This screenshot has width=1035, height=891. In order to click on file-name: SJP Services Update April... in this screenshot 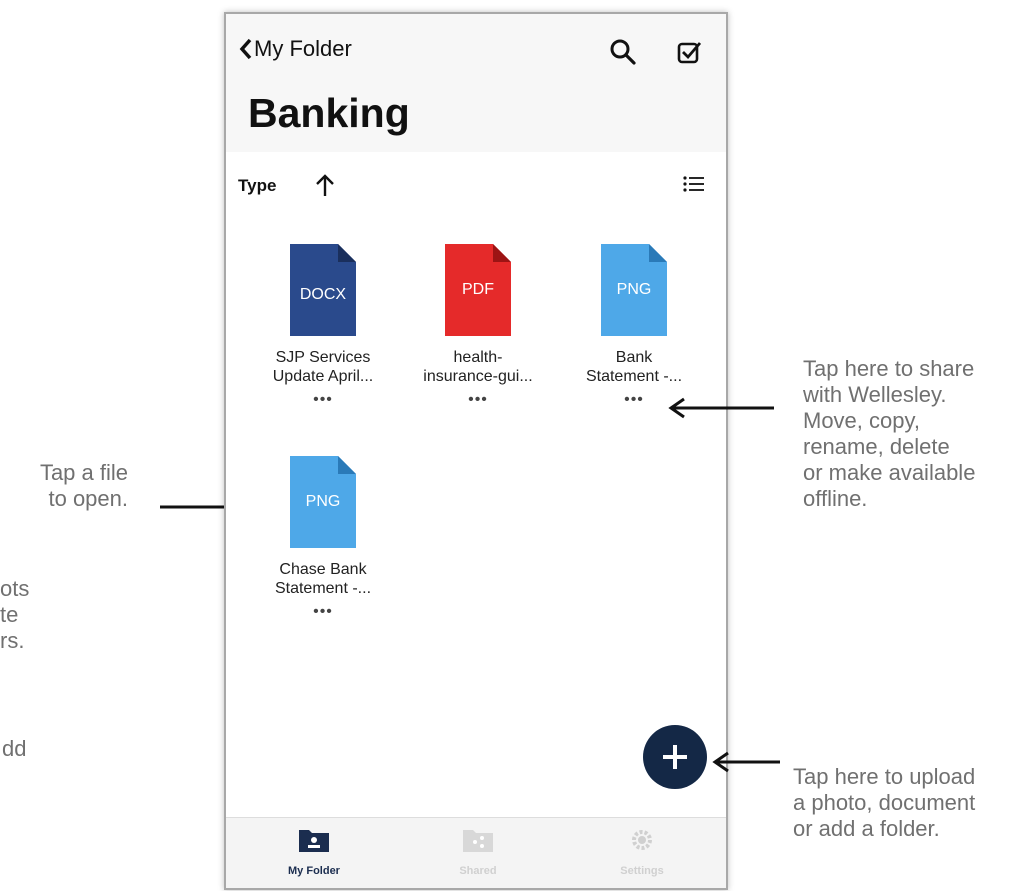, I will do `click(323, 367)`.